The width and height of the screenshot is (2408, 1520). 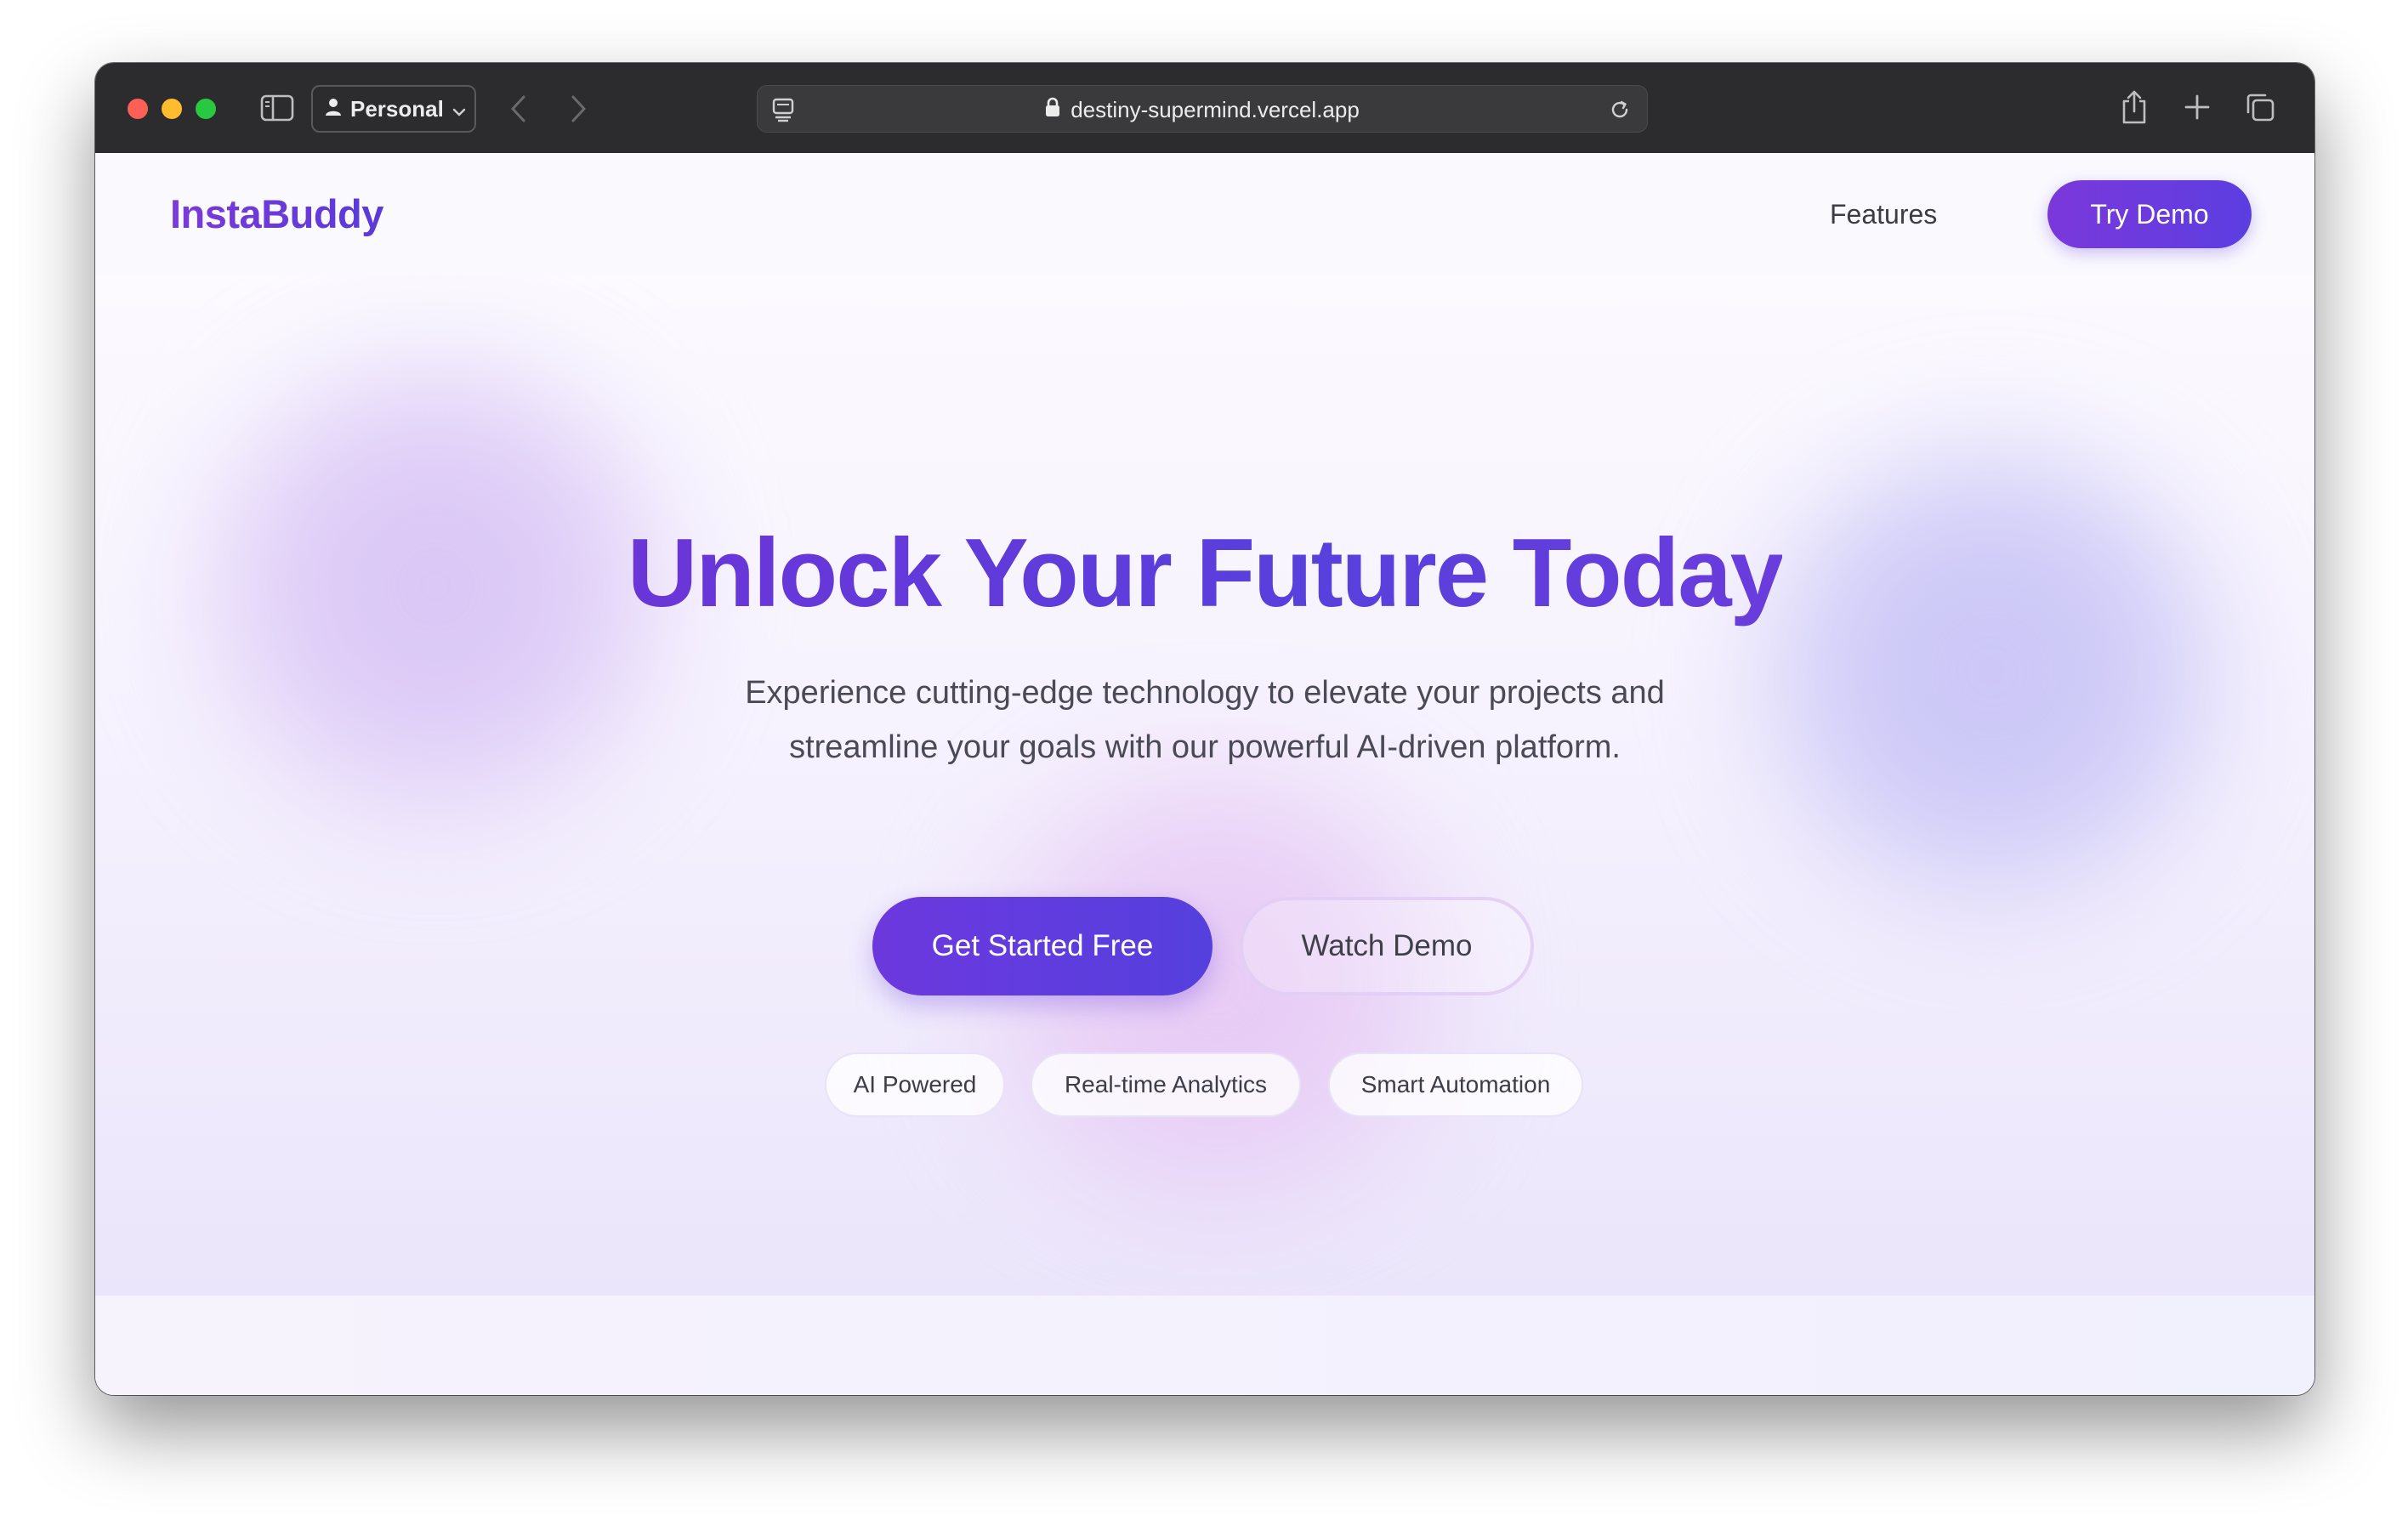 I want to click on close-window-button, so click(x=138, y=109).